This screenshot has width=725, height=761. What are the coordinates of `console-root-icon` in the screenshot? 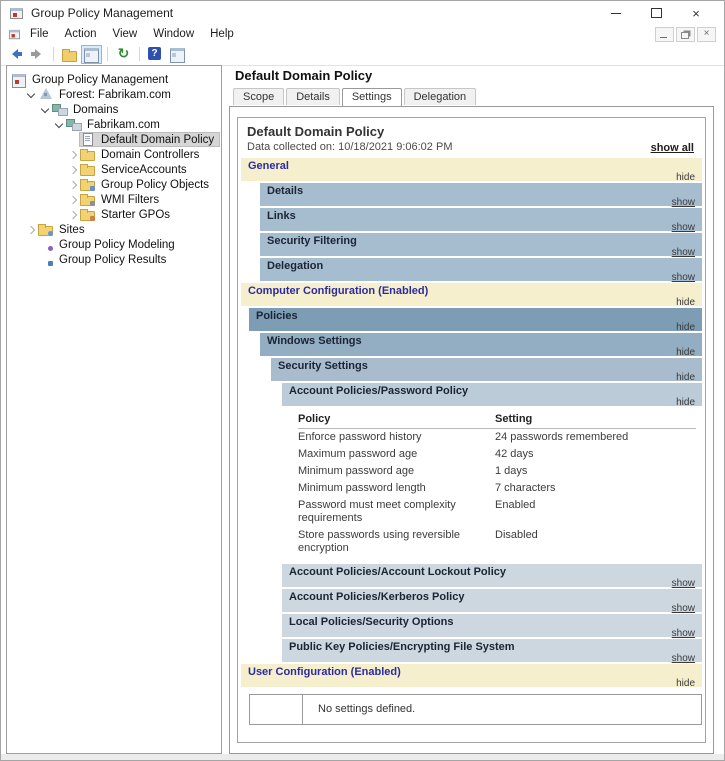 It's located at (19, 80).